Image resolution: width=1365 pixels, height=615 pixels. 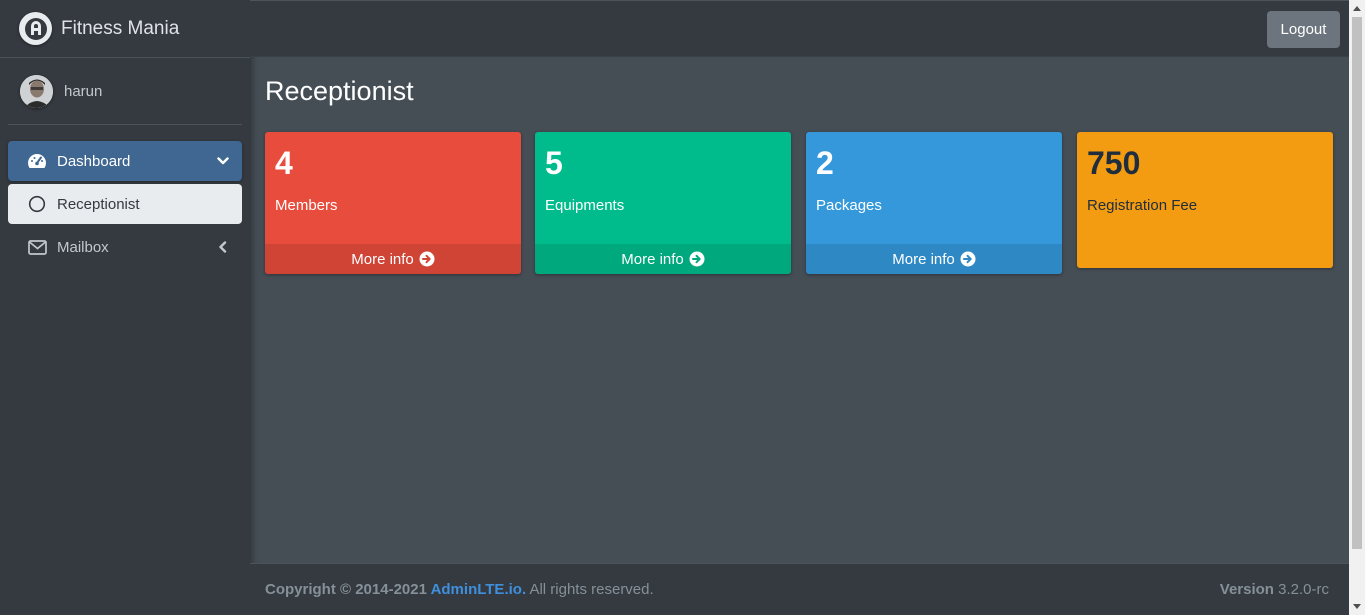 I want to click on envelope-icon, so click(x=37, y=247).